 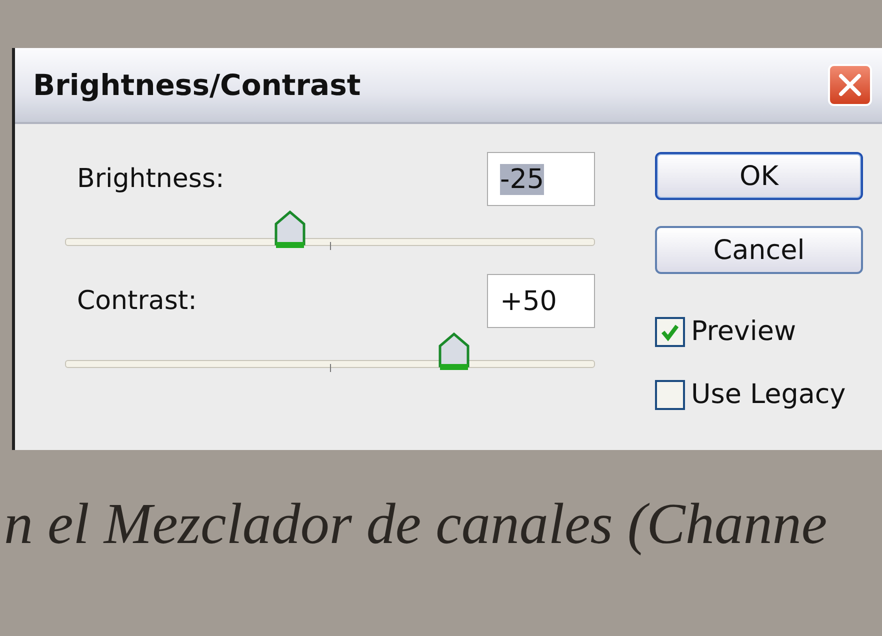 I want to click on dialog-button: OK, so click(x=759, y=176).